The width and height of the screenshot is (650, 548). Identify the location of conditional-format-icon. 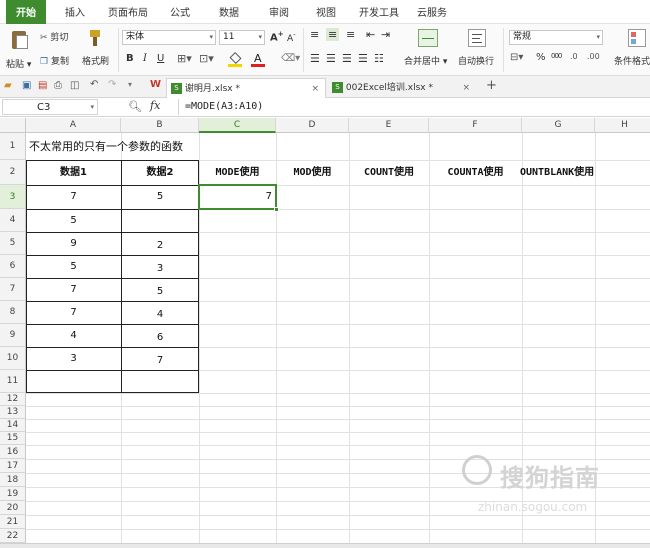
(637, 38).